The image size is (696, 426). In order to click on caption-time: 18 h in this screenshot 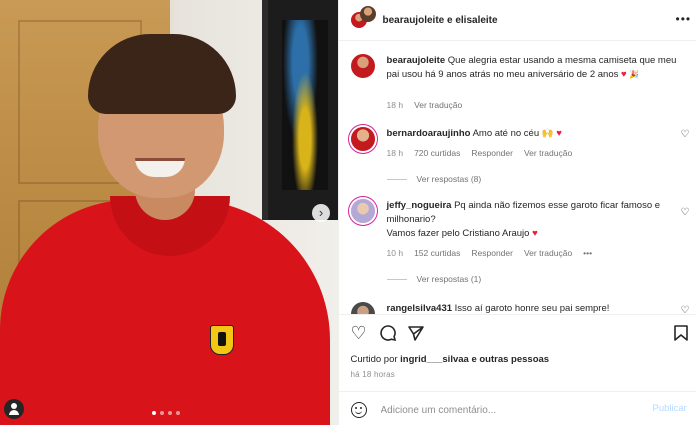, I will do `click(395, 105)`.